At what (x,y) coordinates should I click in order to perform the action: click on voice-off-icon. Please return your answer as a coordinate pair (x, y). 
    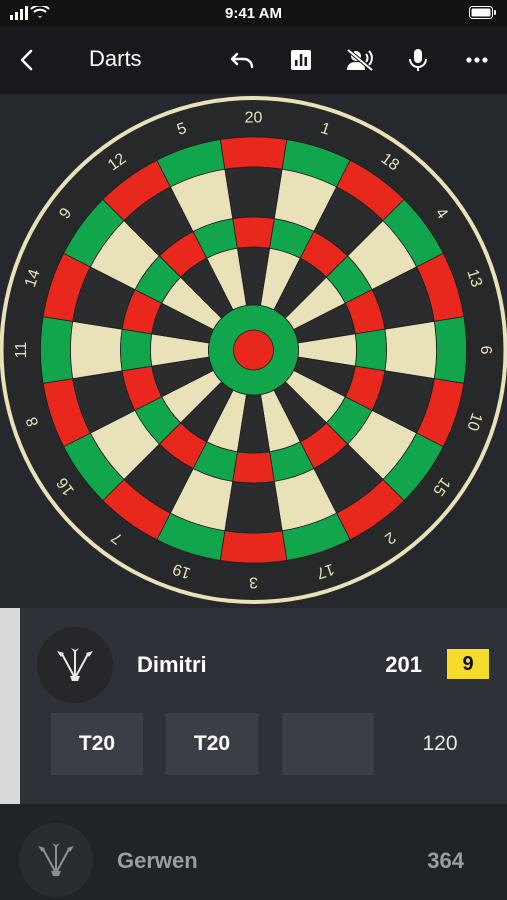
    Looking at the image, I should click on (360, 60).